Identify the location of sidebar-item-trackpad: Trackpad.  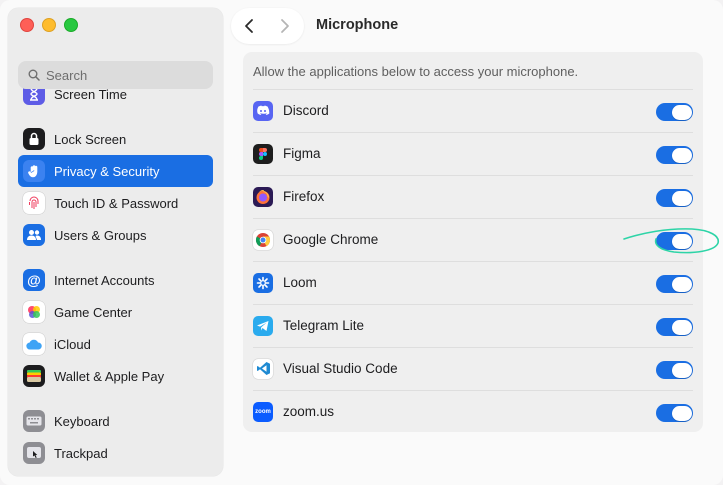
(115, 453).